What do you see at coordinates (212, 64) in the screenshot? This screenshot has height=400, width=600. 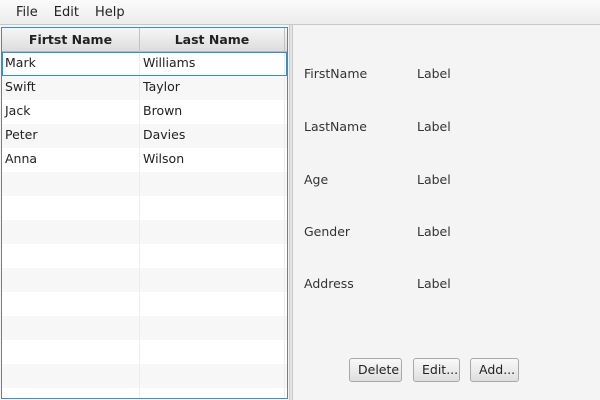 I see `cell-last-name: Williams` at bounding box center [212, 64].